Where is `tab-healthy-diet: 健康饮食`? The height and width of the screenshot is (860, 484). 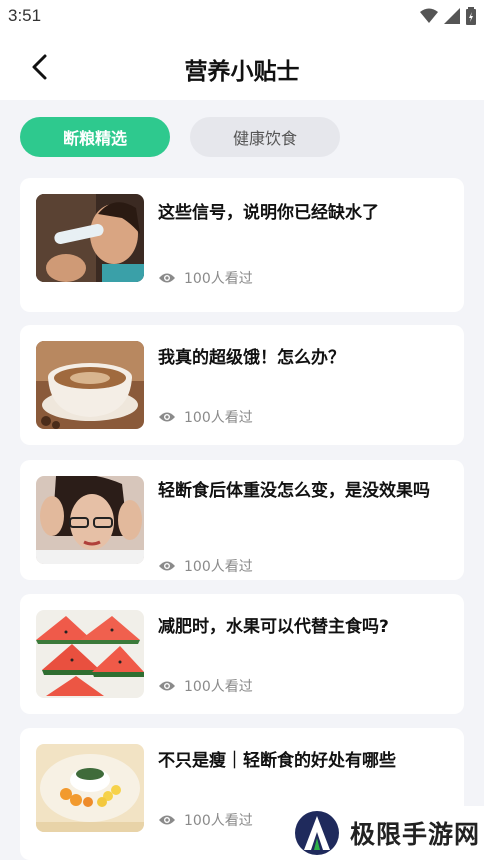 tab-healthy-diet: 健康饮食 is located at coordinates (265, 137).